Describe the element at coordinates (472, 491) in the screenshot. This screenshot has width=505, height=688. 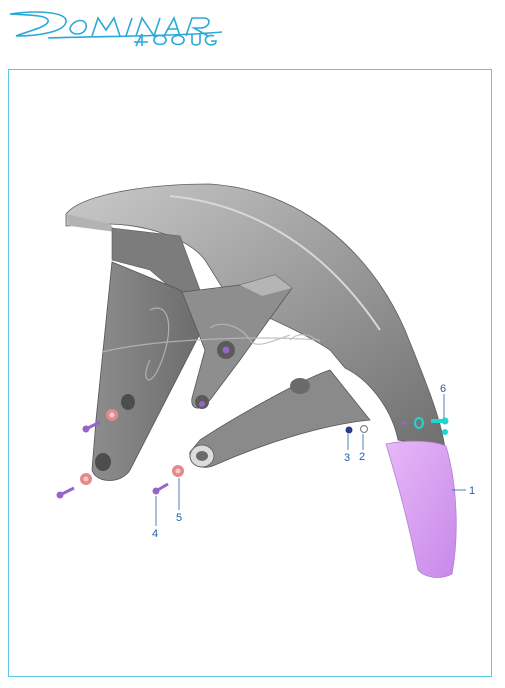
I see `callout-1: 1` at that location.